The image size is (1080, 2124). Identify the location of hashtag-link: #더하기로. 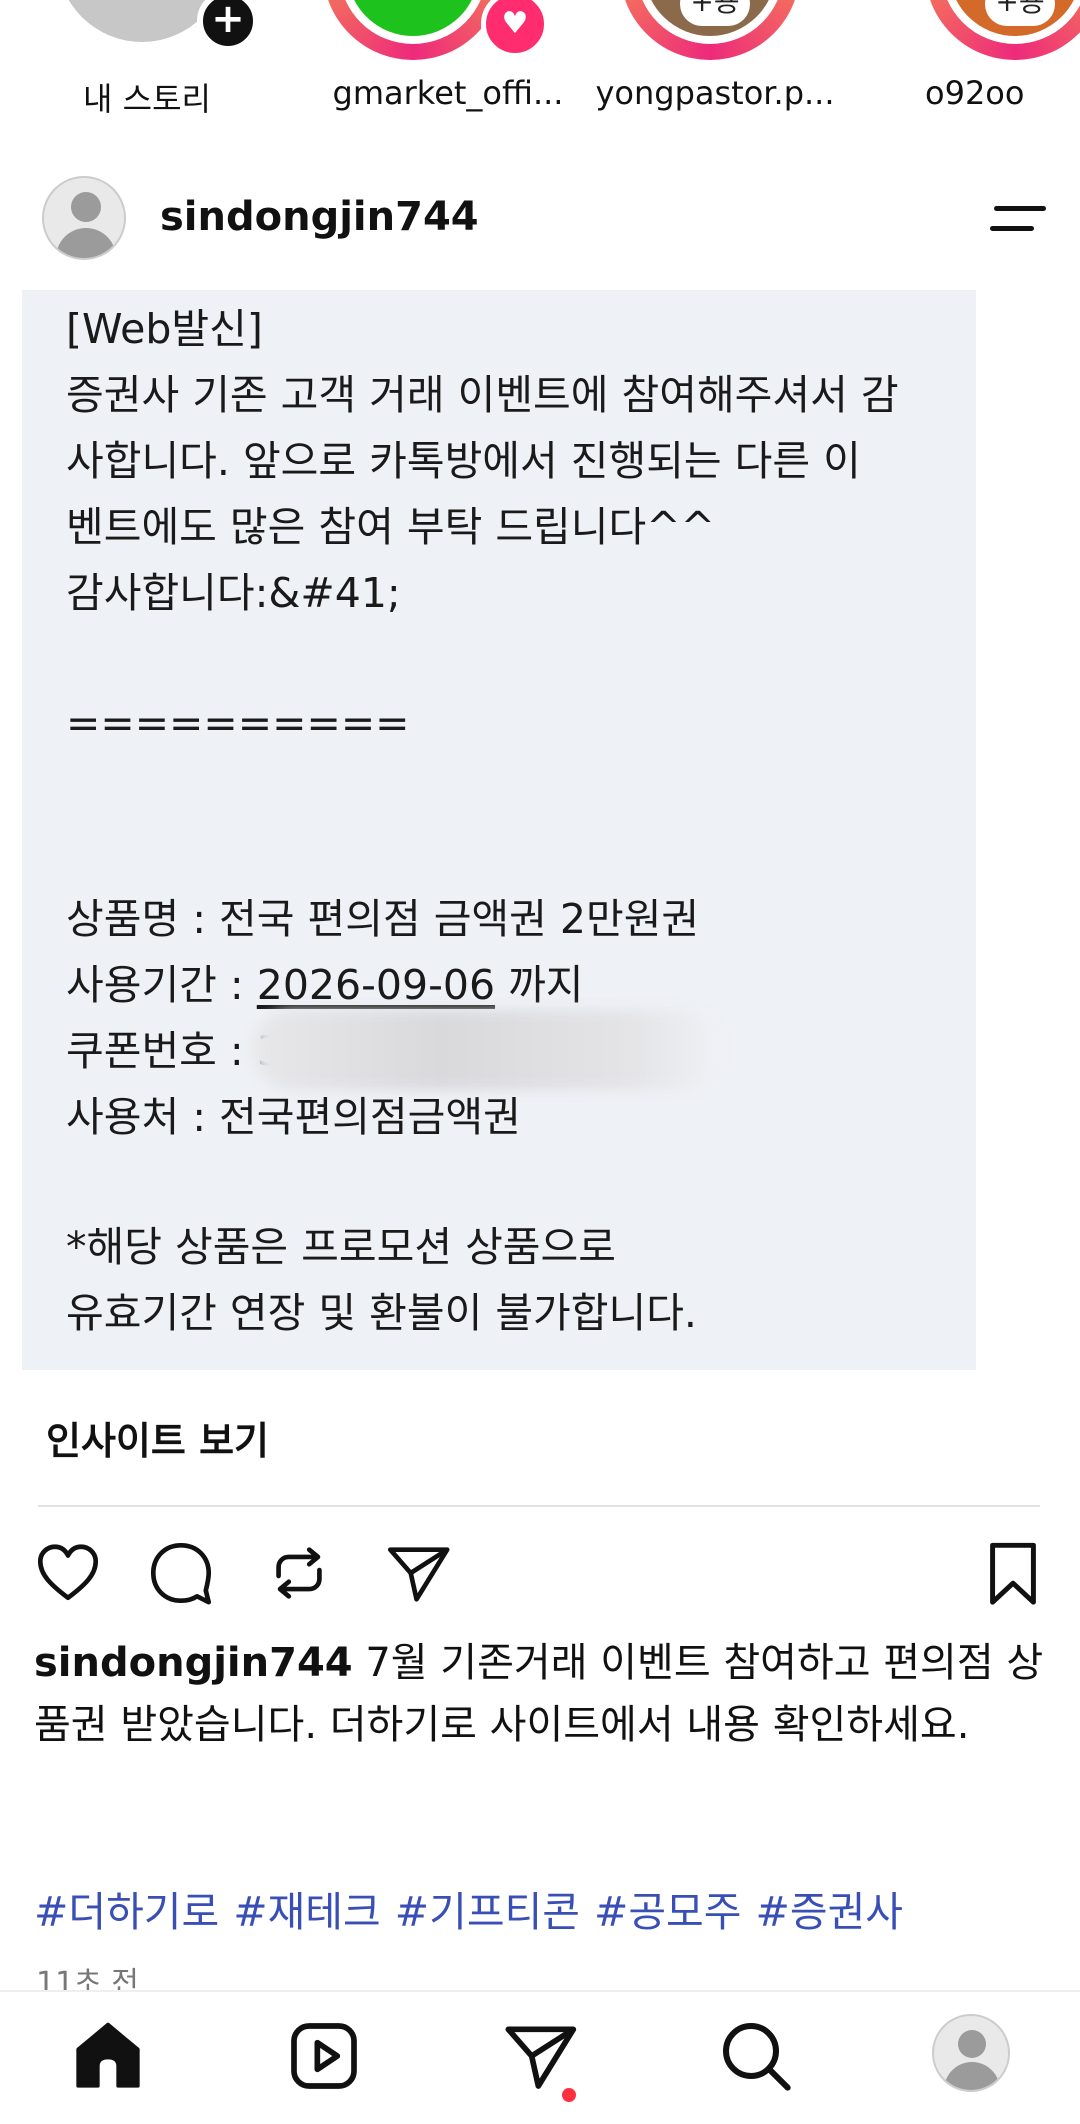
(126, 1912).